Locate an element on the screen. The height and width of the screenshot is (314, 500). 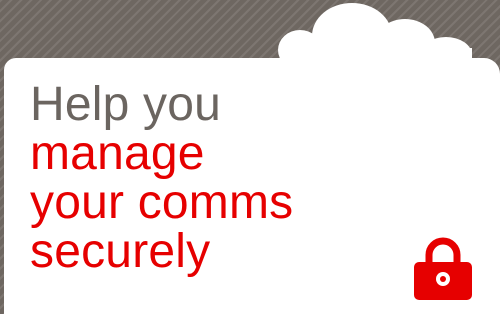
headline-line-4: securely is located at coordinates (120, 251).